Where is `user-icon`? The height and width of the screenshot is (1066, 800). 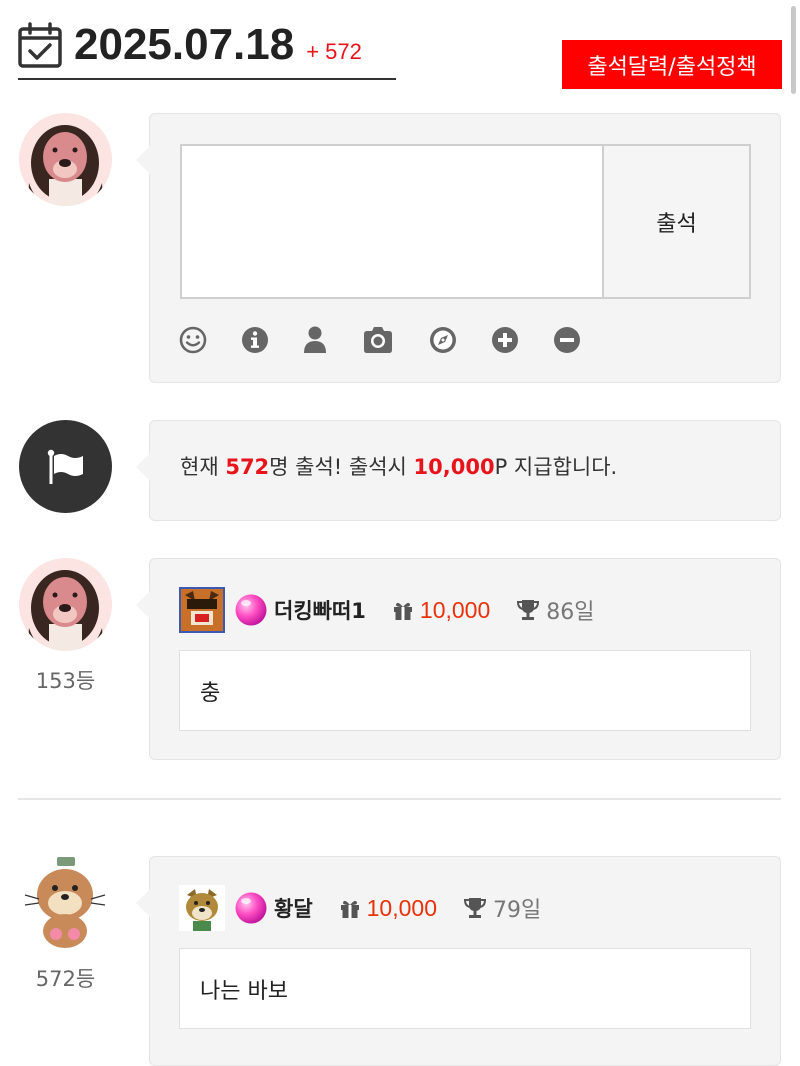 user-icon is located at coordinates (315, 340).